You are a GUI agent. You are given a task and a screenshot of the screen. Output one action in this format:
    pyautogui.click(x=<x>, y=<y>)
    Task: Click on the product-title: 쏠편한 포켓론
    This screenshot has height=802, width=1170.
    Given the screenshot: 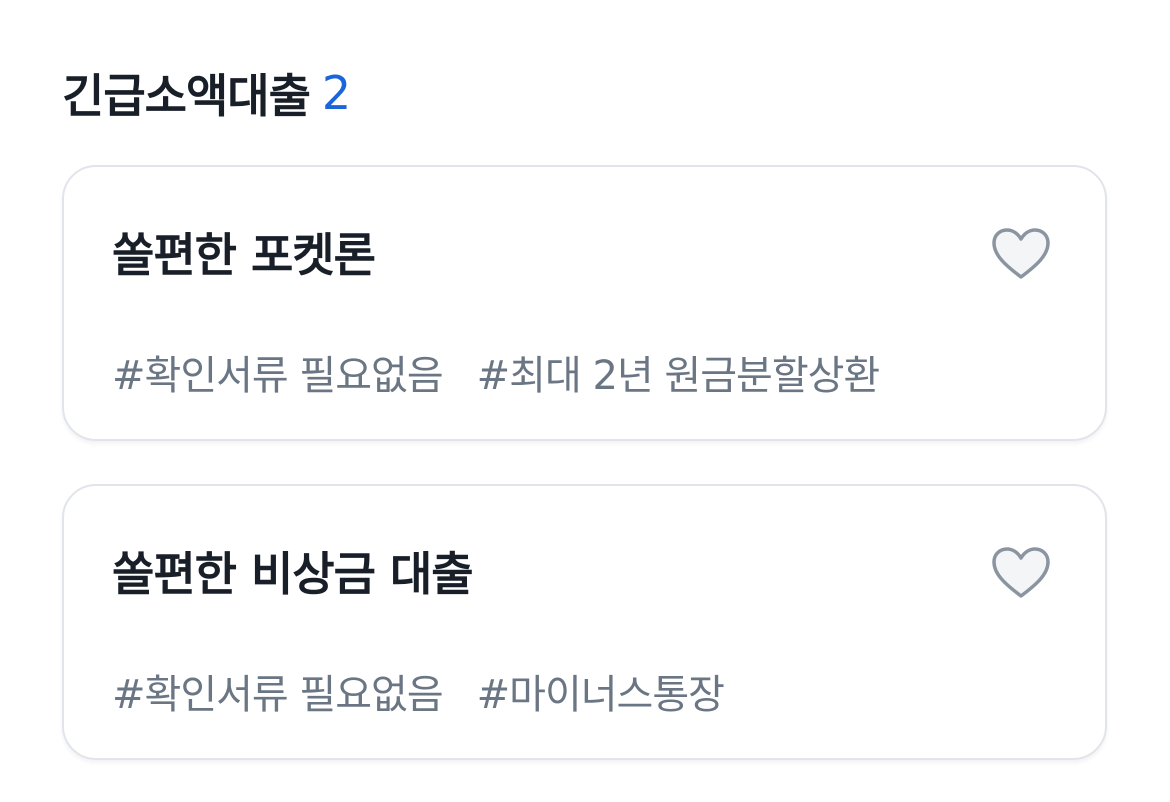 What is the action you would take?
    pyautogui.click(x=244, y=255)
    